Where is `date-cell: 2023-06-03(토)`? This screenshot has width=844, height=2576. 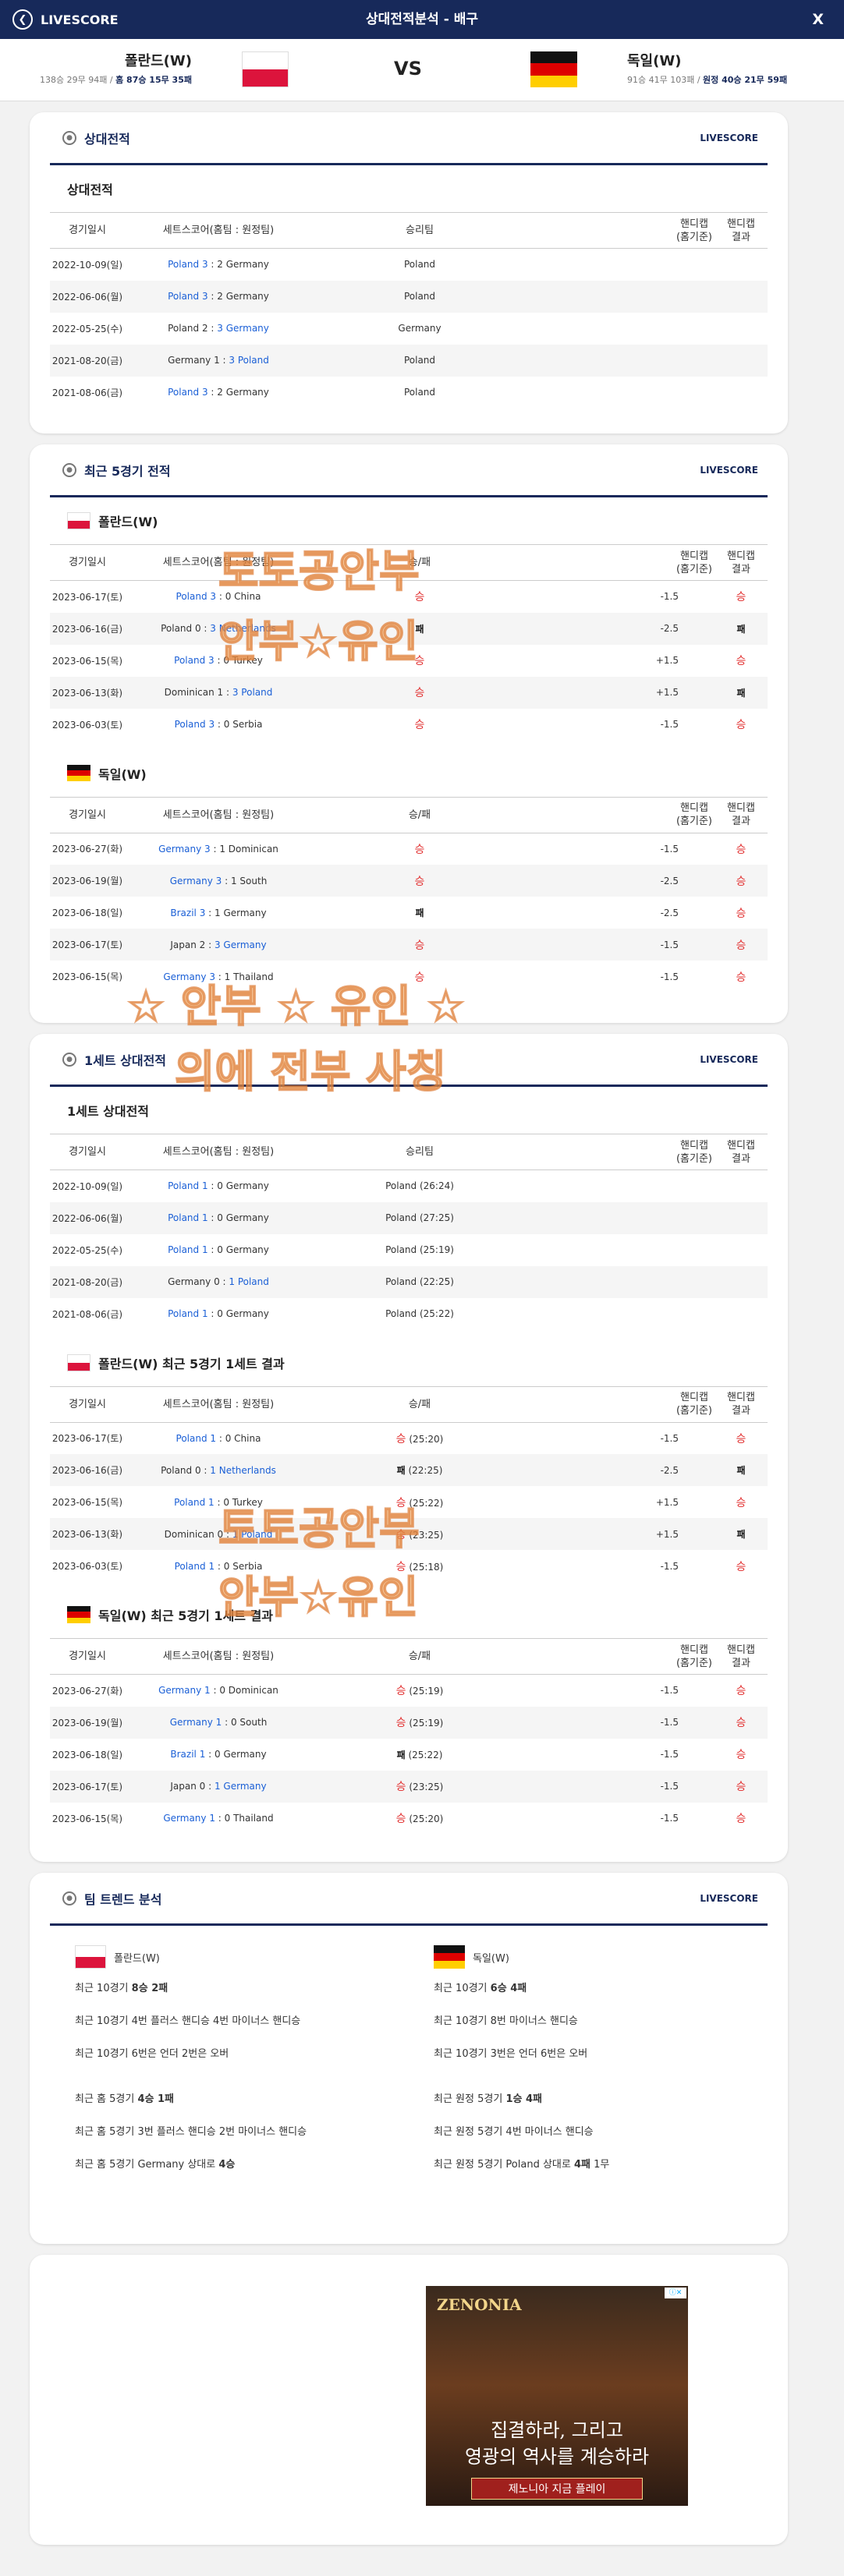 date-cell: 2023-06-03(토) is located at coordinates (87, 1566).